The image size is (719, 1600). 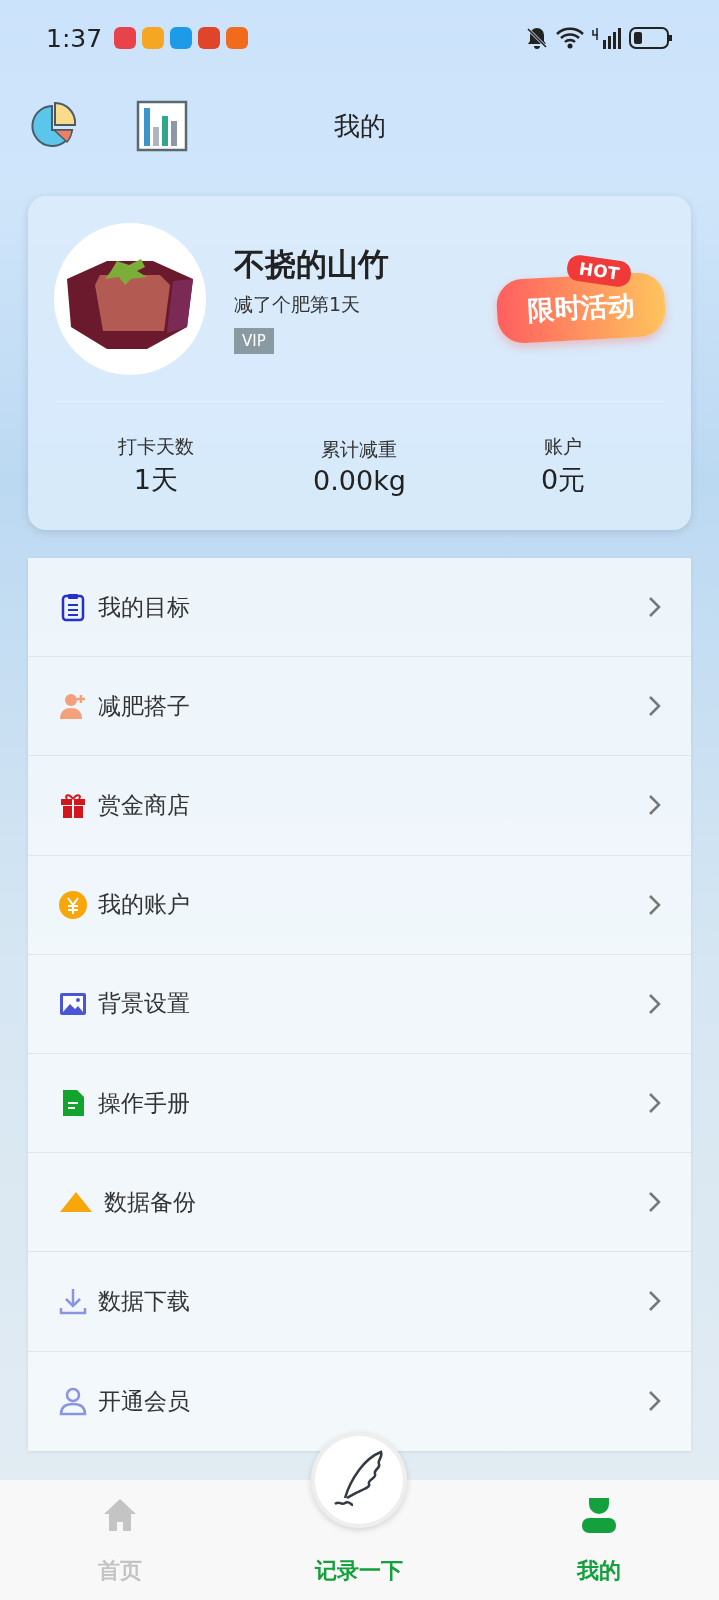 What do you see at coordinates (73, 1401) in the screenshot?
I see `user-icon` at bounding box center [73, 1401].